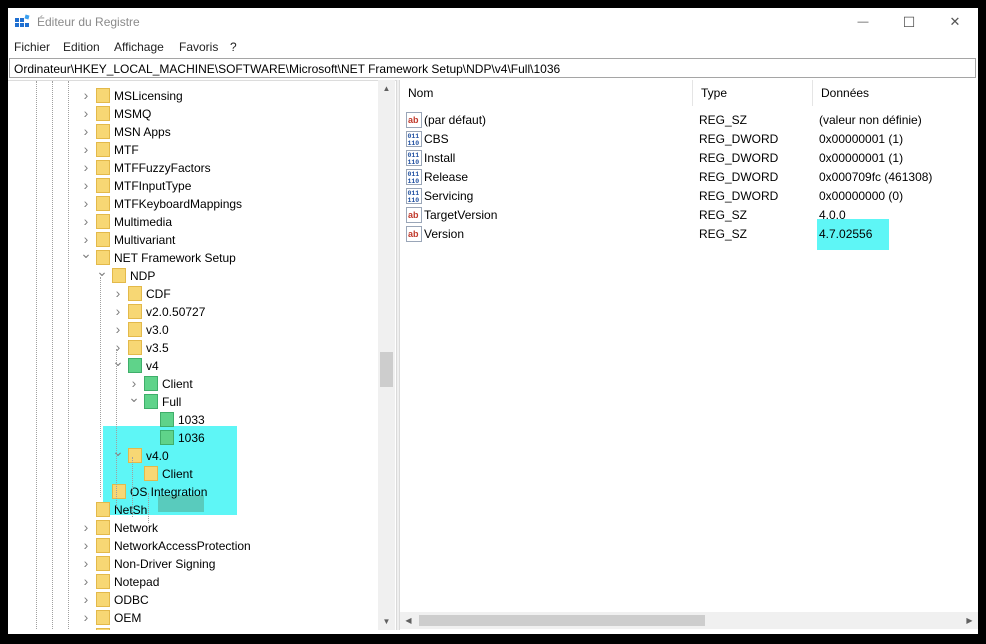  Describe the element at coordinates (193, 330) in the screenshot. I see `tree-item: › v3.0` at that location.